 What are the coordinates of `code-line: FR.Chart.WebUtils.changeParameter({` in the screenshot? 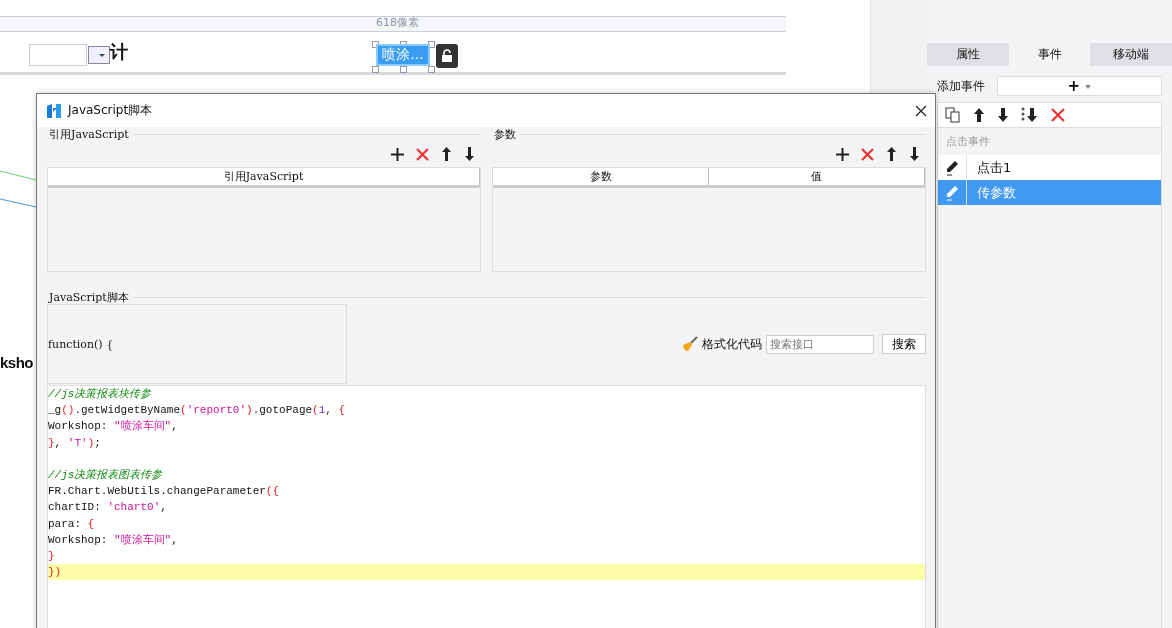 It's located at (164, 491).